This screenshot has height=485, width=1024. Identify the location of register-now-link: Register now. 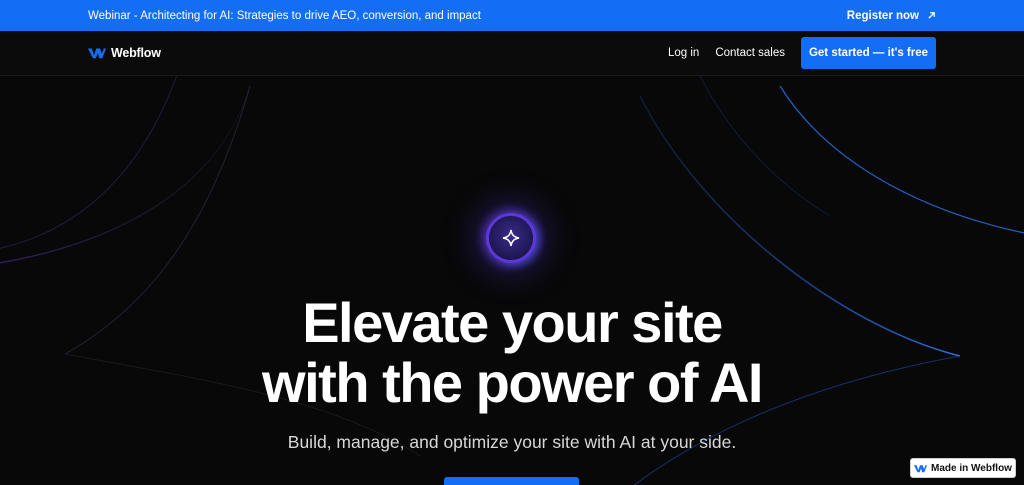
(891, 16).